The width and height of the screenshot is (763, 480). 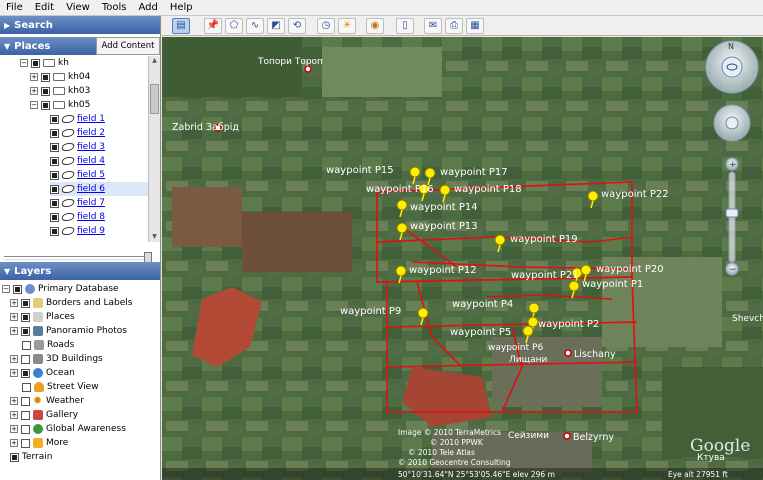 What do you see at coordinates (42, 317) in the screenshot?
I see `layer-places: + Places` at bounding box center [42, 317].